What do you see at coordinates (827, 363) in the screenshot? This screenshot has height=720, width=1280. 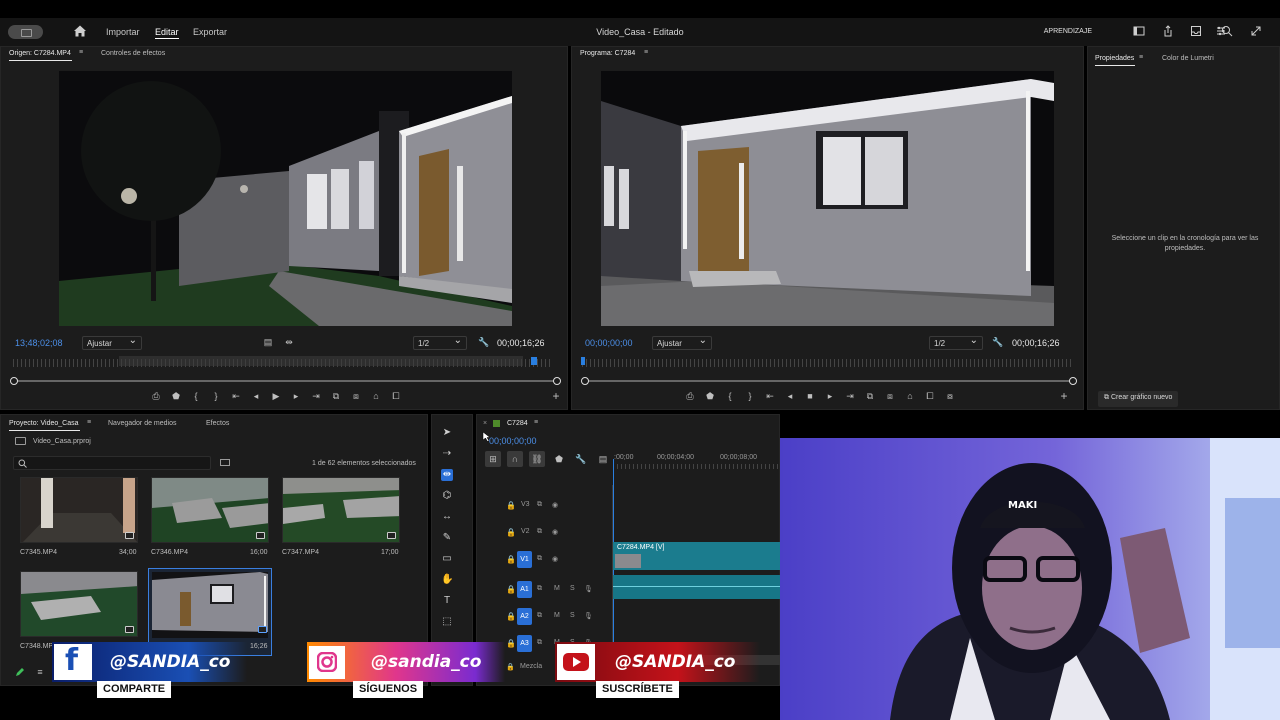 I see `program-time-ruler` at bounding box center [827, 363].